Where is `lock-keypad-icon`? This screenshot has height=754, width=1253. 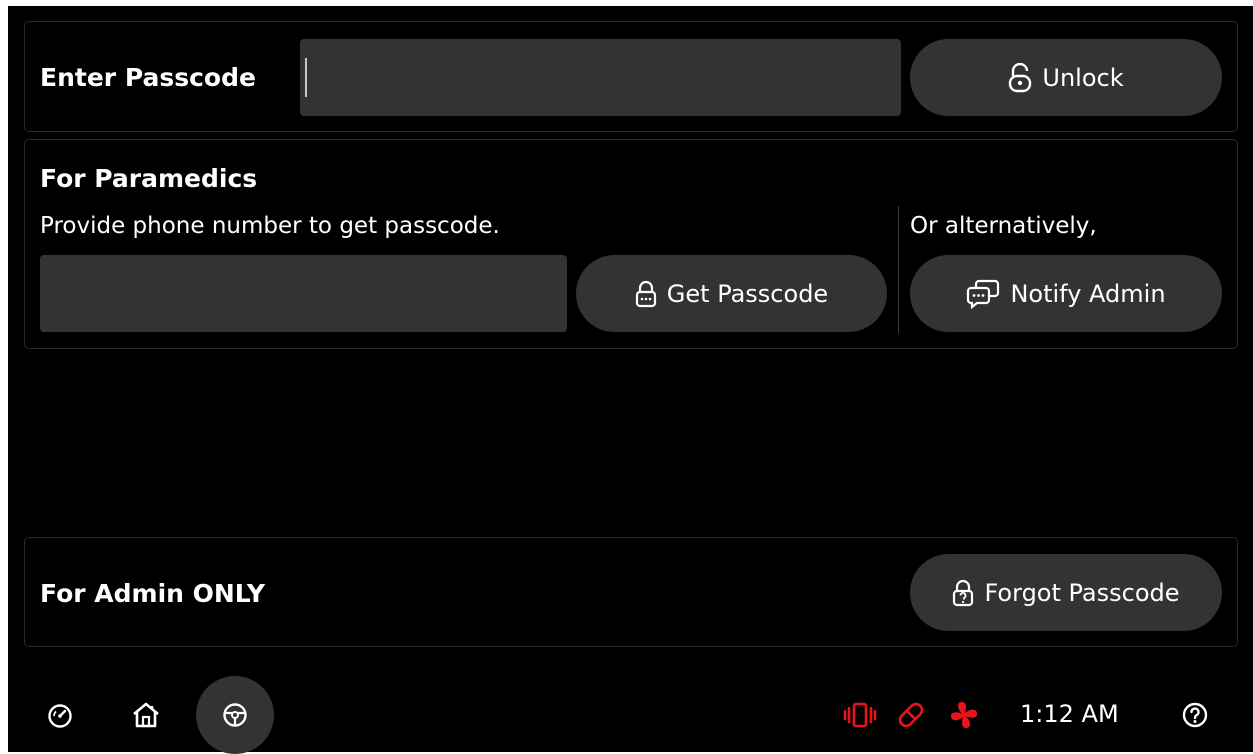
lock-keypad-icon is located at coordinates (646, 294).